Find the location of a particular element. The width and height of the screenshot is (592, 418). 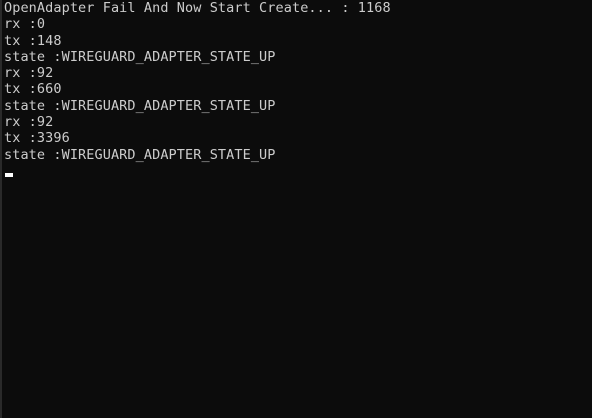

console-line-tx: tx :660 is located at coordinates (33, 89).